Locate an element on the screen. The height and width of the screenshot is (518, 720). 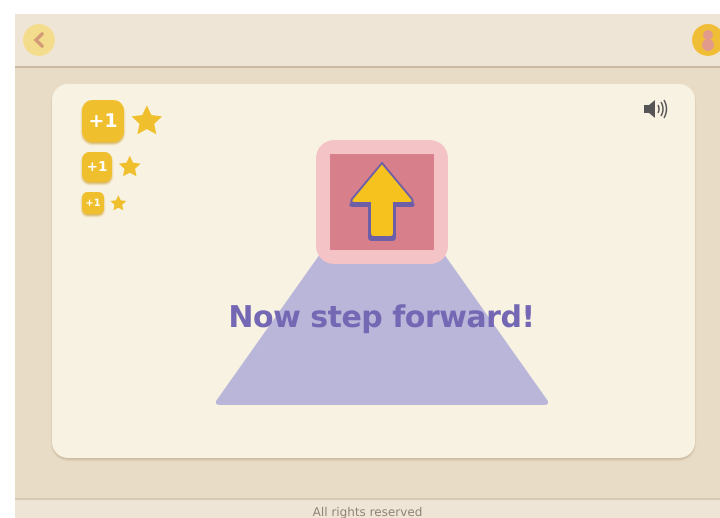
back-icon is located at coordinates (39, 40).